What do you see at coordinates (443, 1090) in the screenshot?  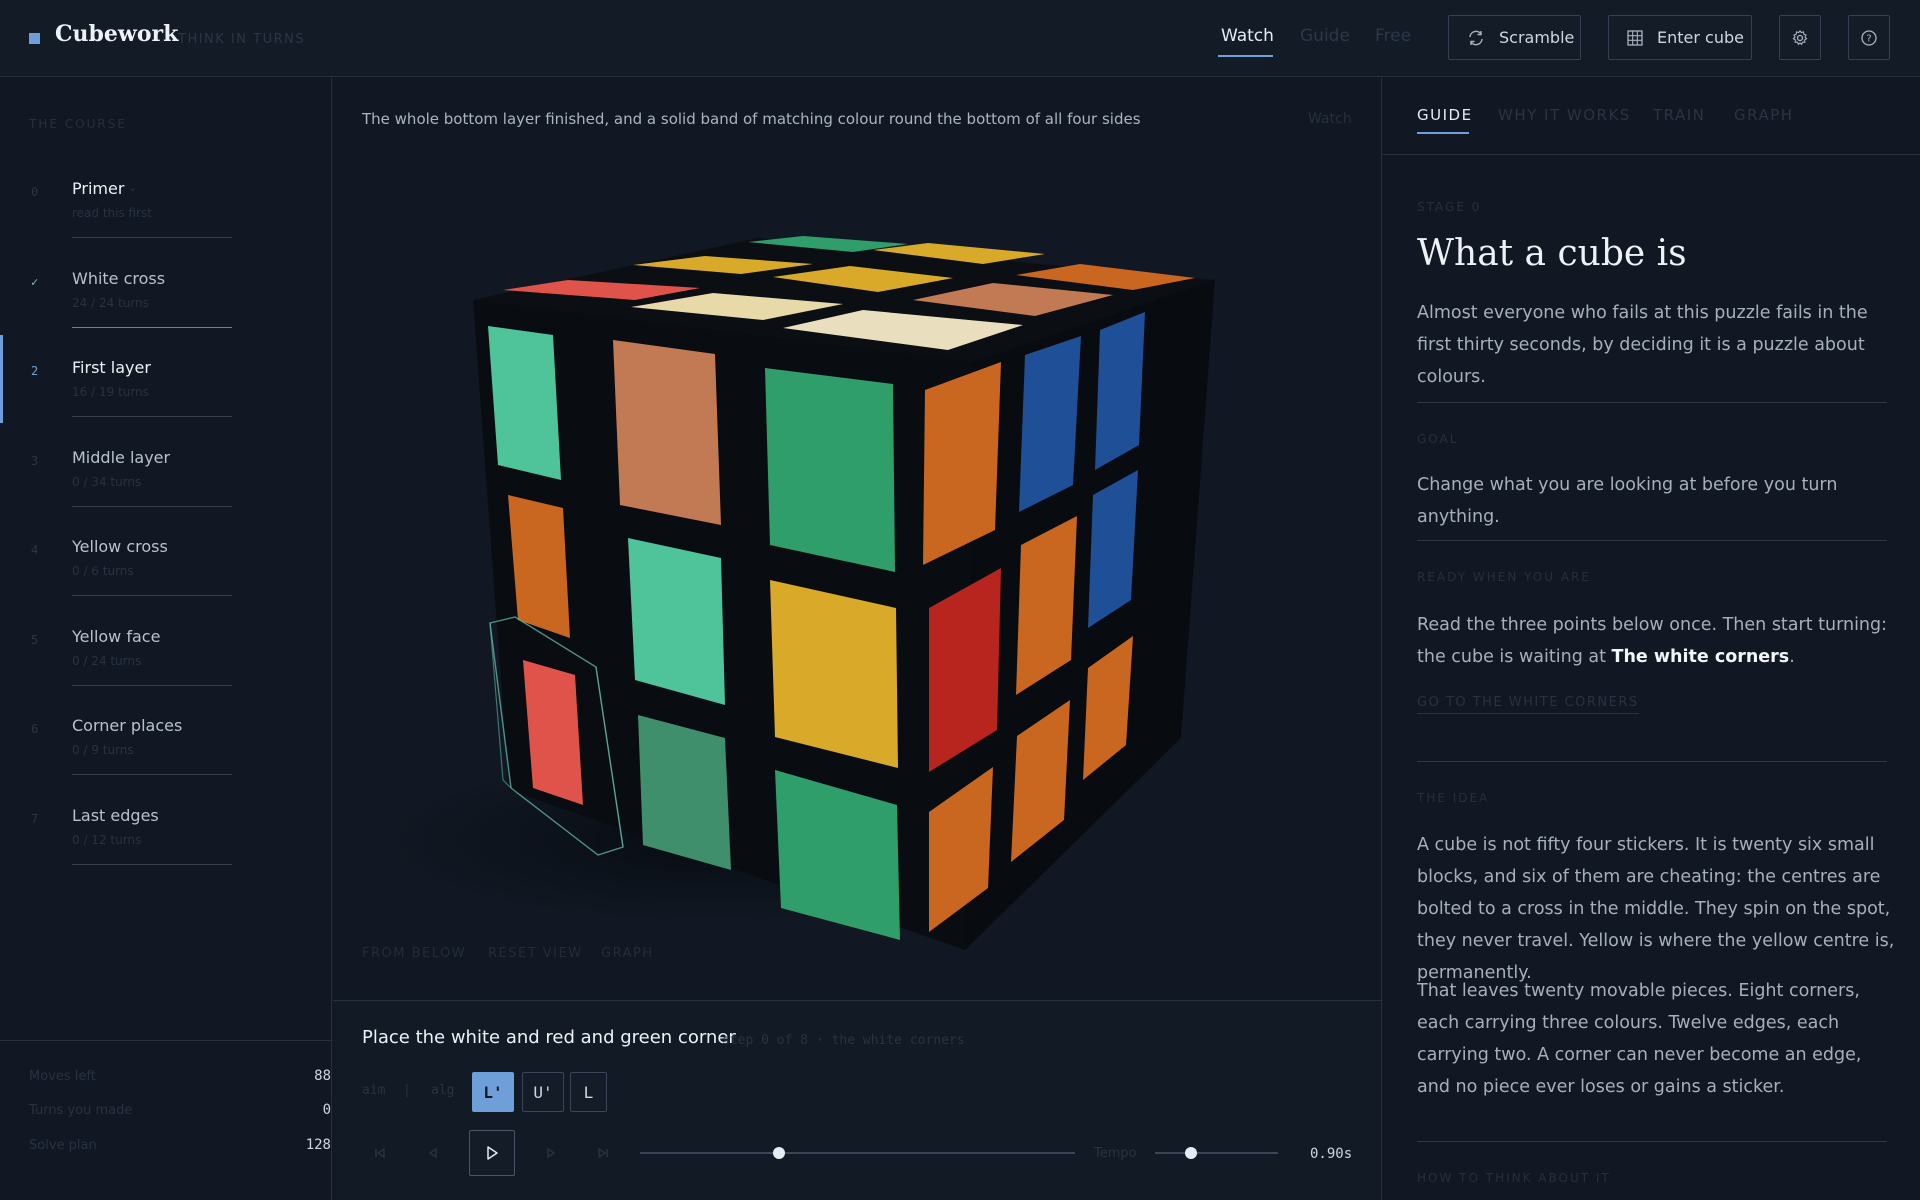 I see `alg-label: alg` at bounding box center [443, 1090].